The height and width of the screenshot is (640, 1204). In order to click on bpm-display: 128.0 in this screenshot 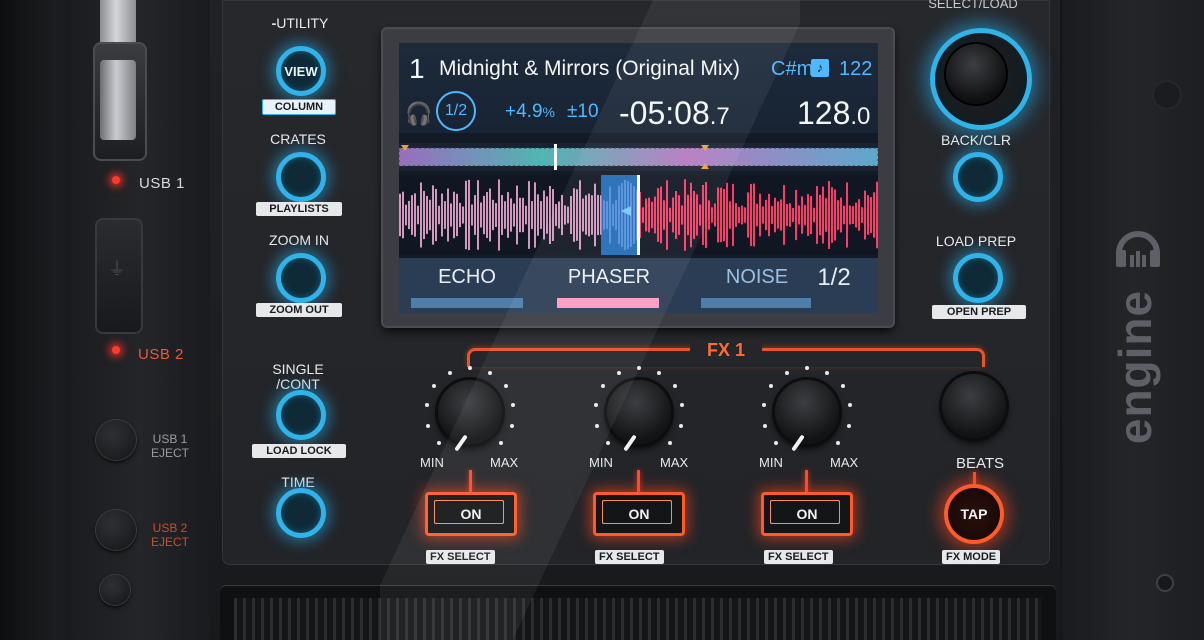, I will do `click(833, 113)`.